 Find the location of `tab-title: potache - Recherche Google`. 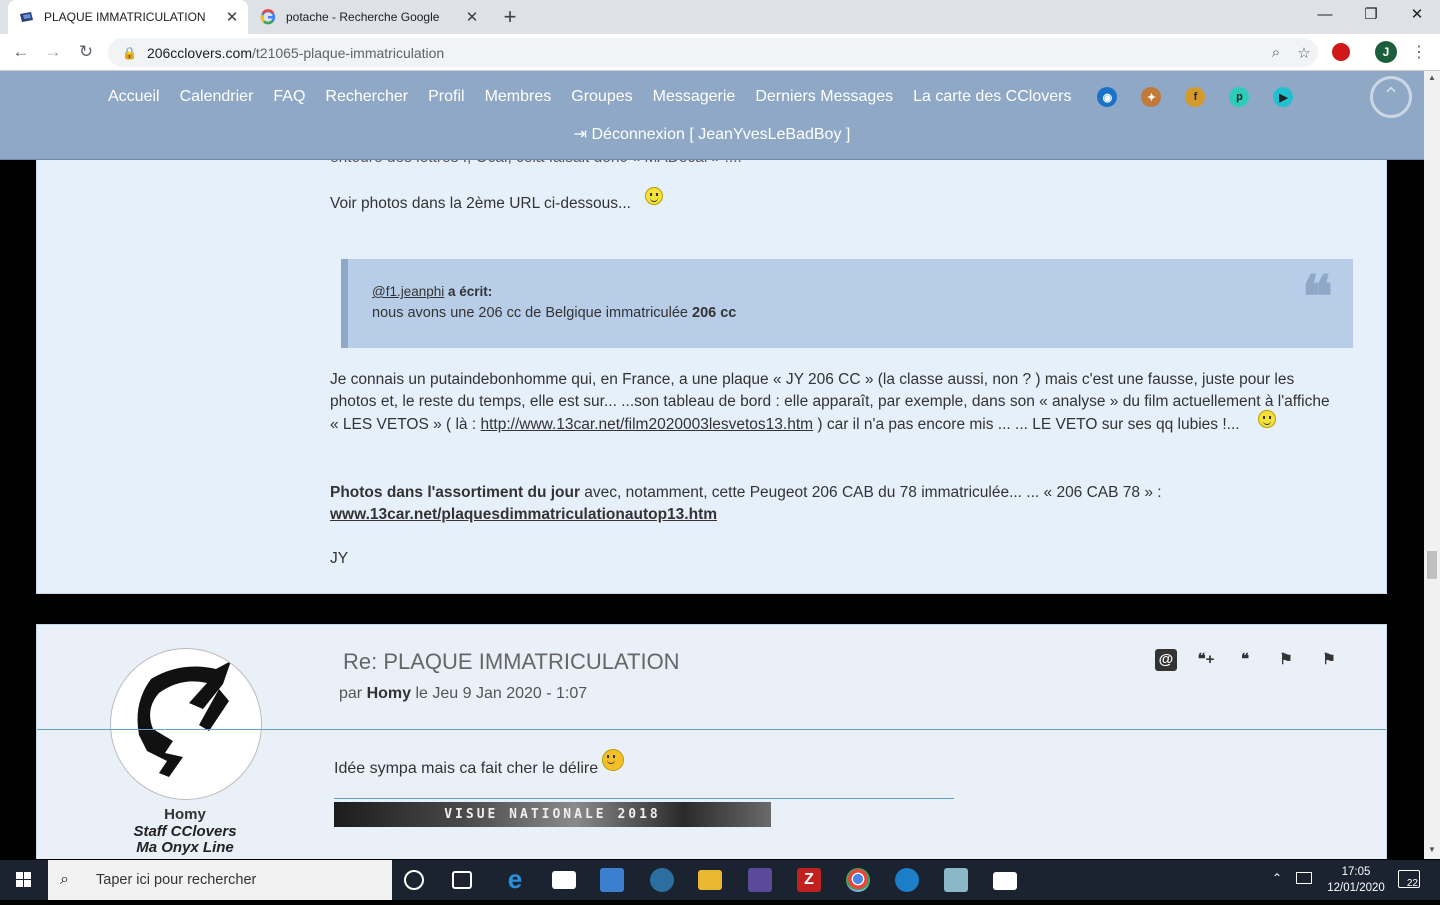

tab-title: potache - Recherche Google is located at coordinates (363, 17).